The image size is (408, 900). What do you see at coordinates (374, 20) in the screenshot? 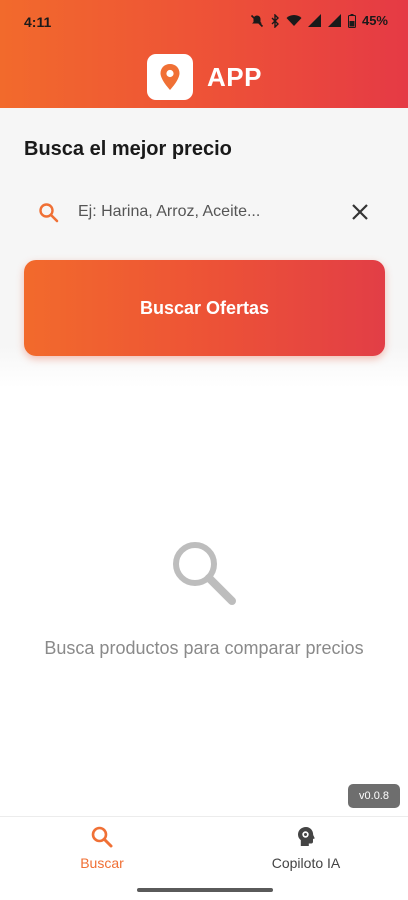
I see `battery-percentage: 45%` at bounding box center [374, 20].